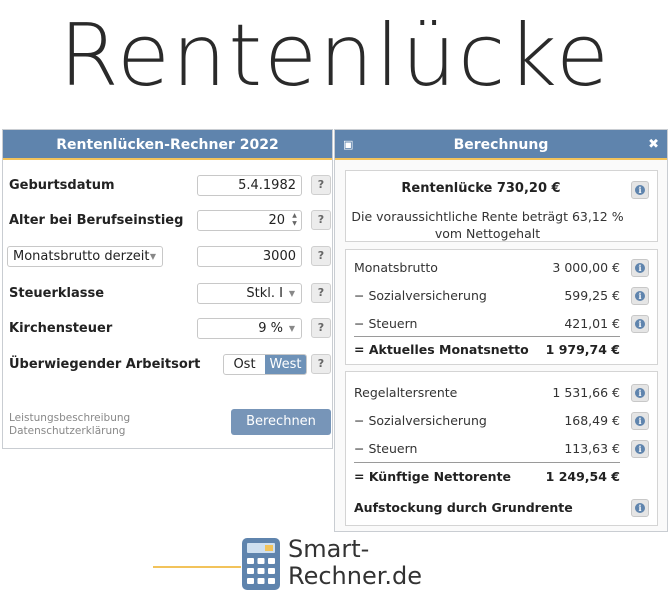 The width and height of the screenshot is (670, 600). What do you see at coordinates (264, 293) in the screenshot?
I see `tax-class-value: Stkl. I` at bounding box center [264, 293].